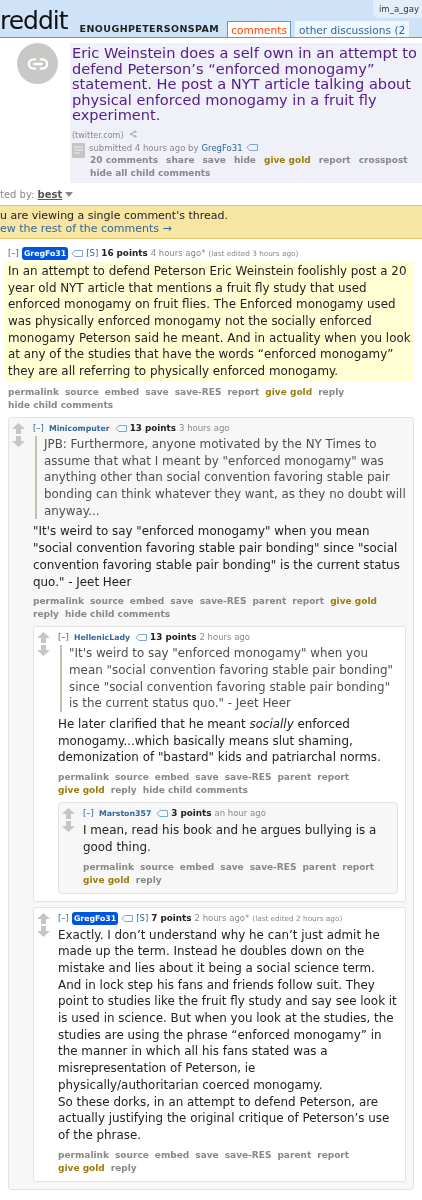  I want to click on comment-text: "It's weird to say "enforced monogamy" when you mean "social convention favoring stable pair bonding" since "social convention favoring stable pair bonding" is the current status quo." - Jeet Heer, so click(217, 557).